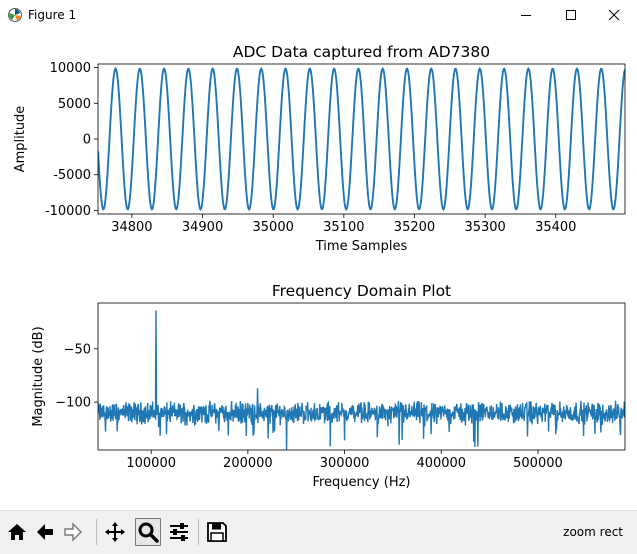  What do you see at coordinates (441, 463) in the screenshot?
I see `x-tick-label: 400000` at bounding box center [441, 463].